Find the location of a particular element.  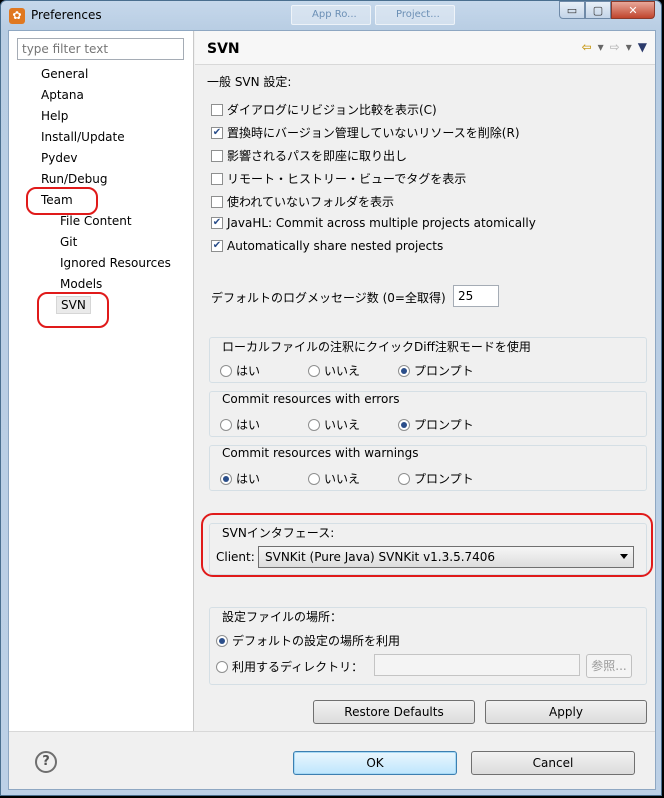

tree-item-pydev: Pydev is located at coordinates (59, 158).